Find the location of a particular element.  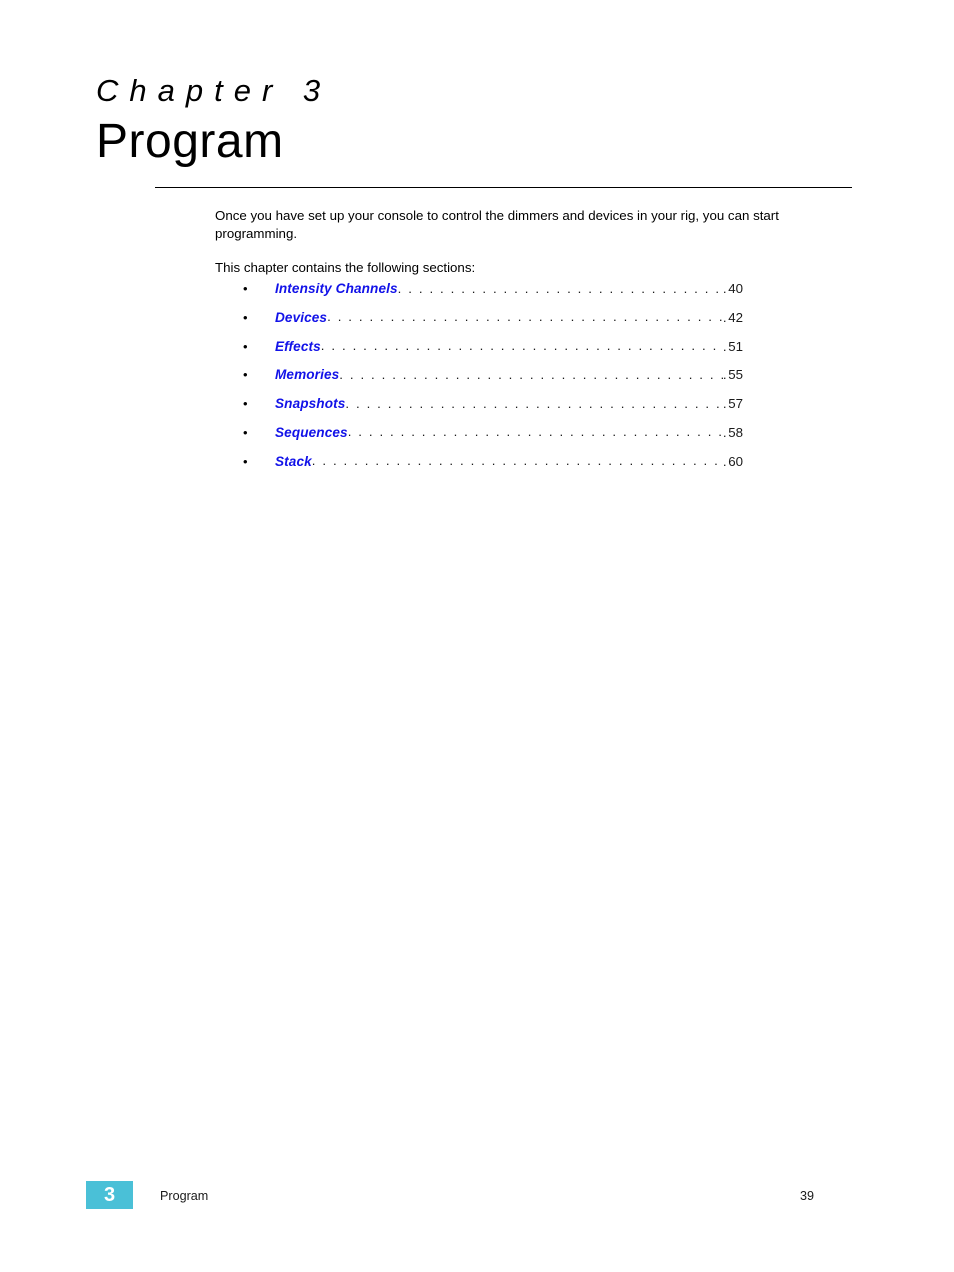

list-item: • Intensity Channels 40 is located at coordinates (493, 293).